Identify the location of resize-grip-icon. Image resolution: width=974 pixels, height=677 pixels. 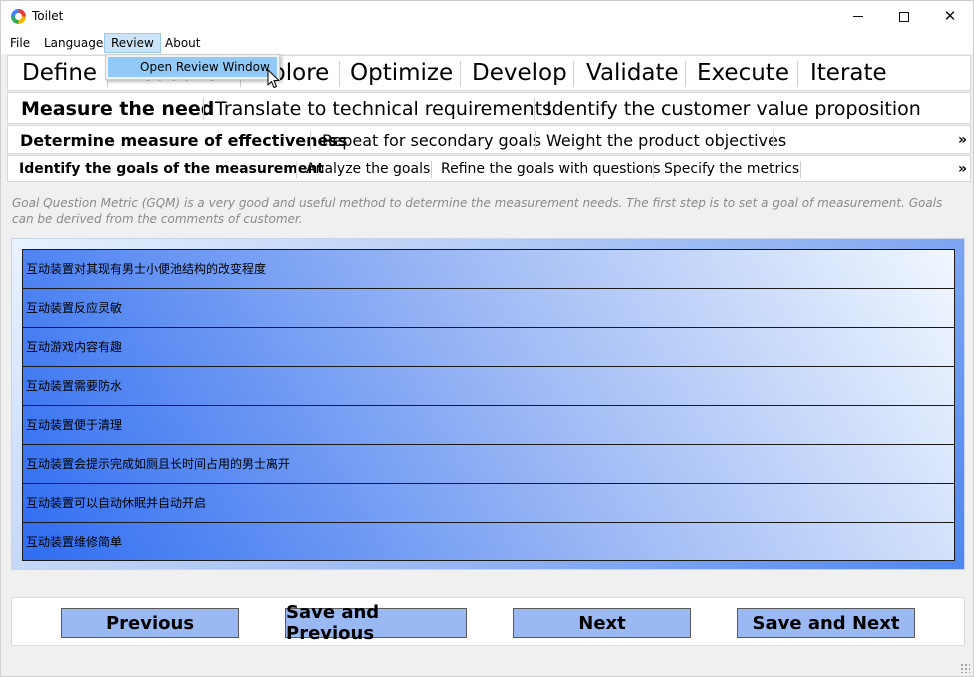
(965, 668).